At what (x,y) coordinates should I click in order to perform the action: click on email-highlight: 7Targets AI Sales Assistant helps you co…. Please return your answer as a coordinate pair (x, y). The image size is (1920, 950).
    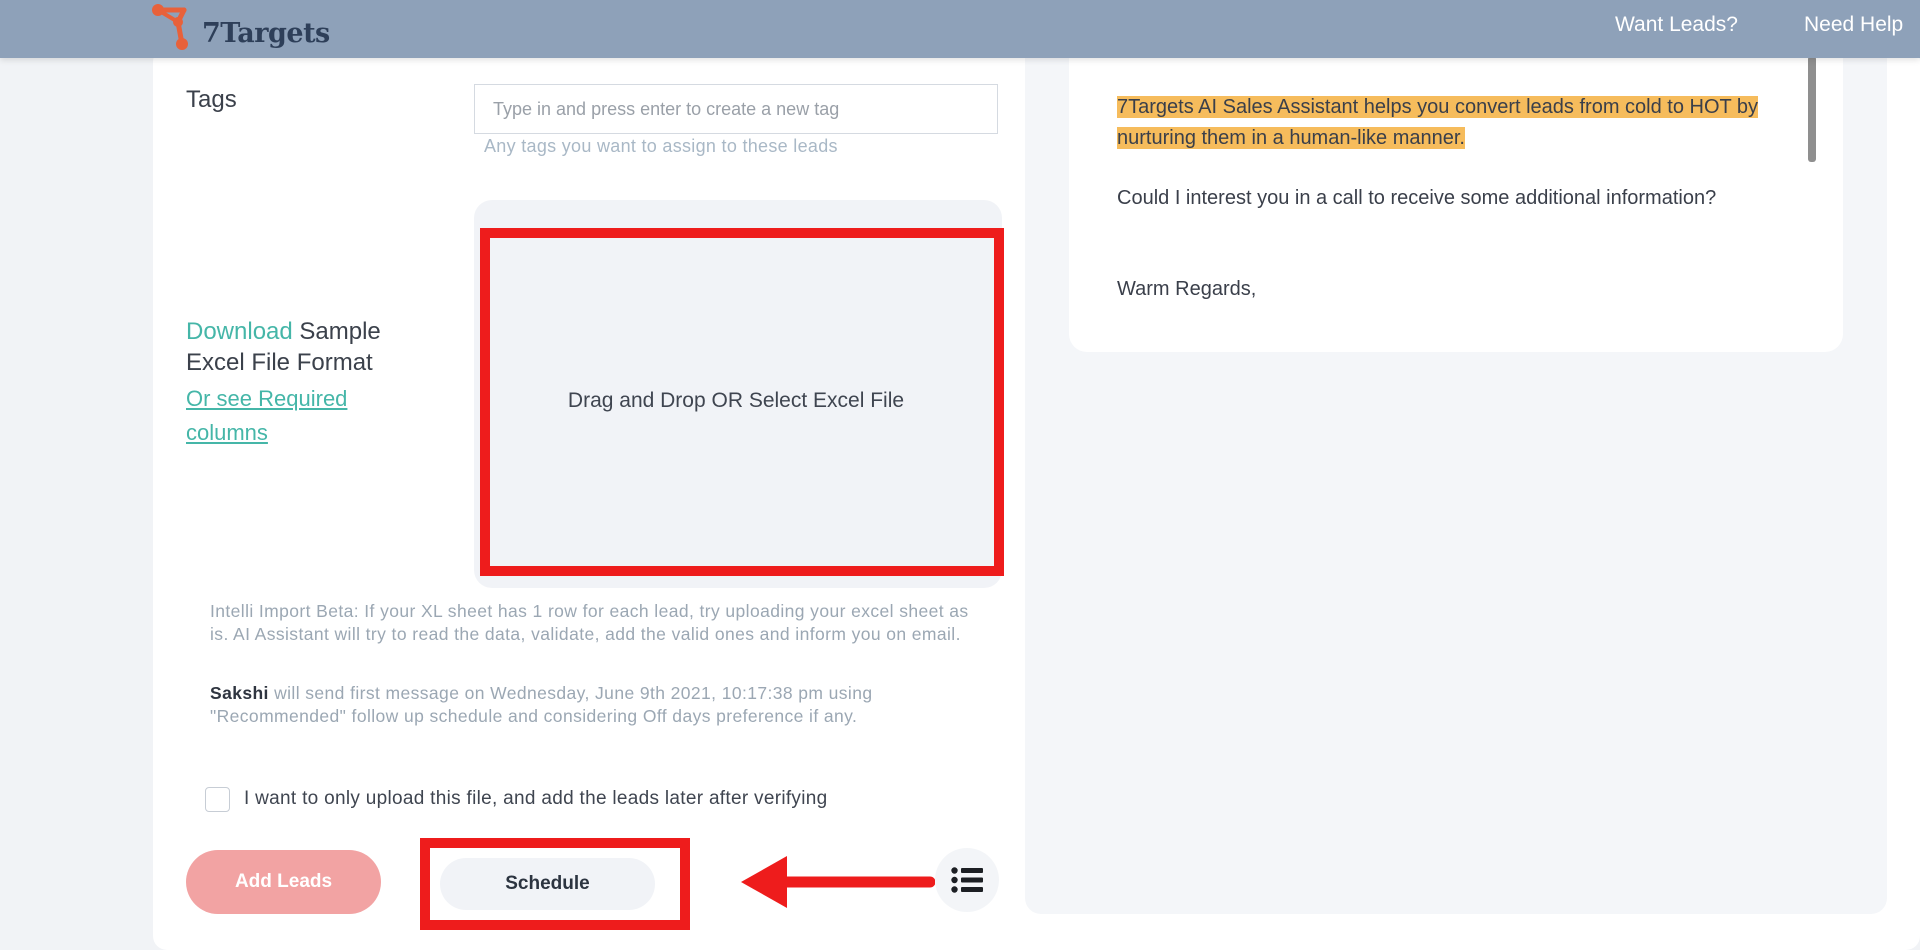
    Looking at the image, I should click on (1438, 122).